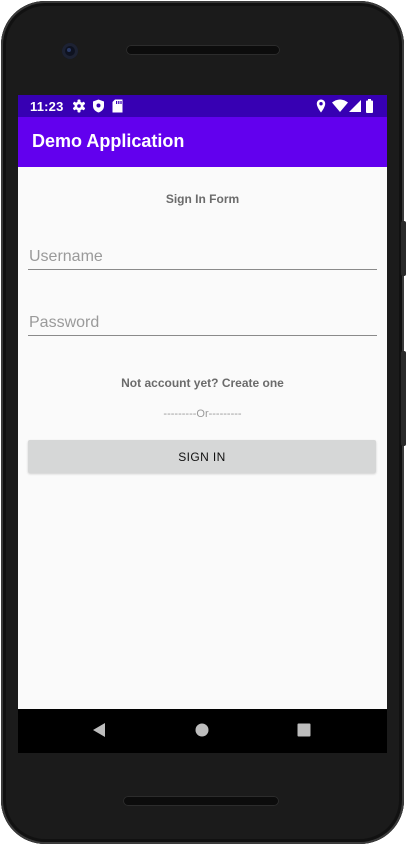  Describe the element at coordinates (108, 141) in the screenshot. I see `app-title: Demo Application` at that location.